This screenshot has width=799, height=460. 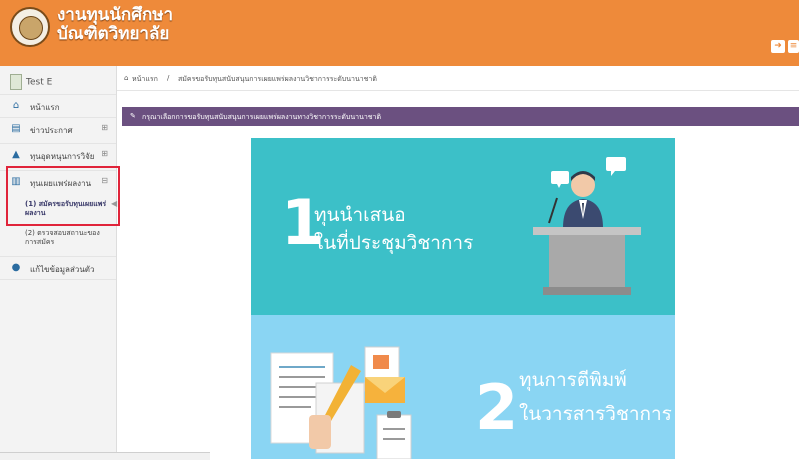 I want to click on option-title-line1: ทุนนำเสนอ, so click(x=360, y=215).